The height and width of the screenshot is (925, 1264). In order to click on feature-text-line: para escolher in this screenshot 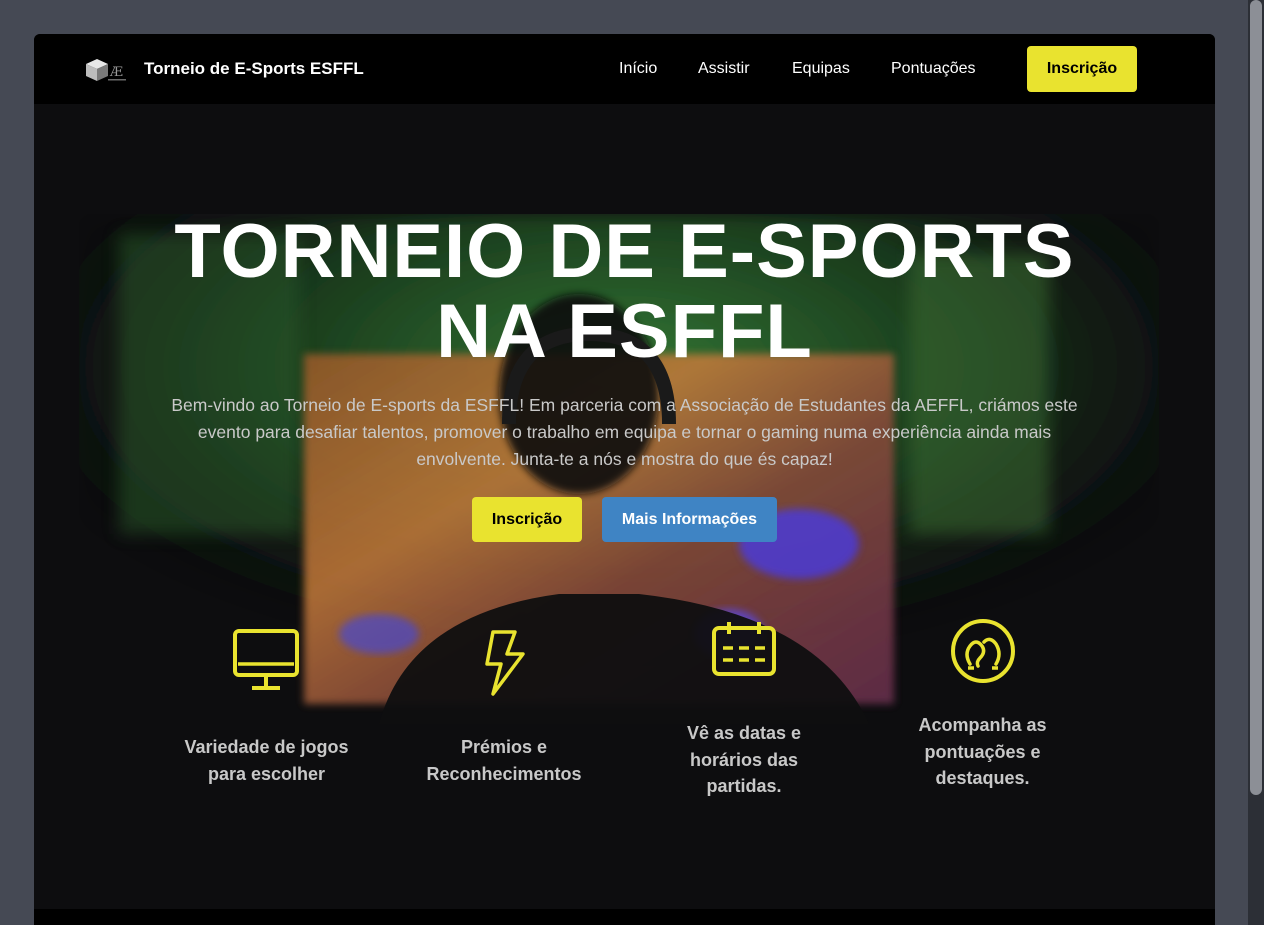, I will do `click(266, 773)`.